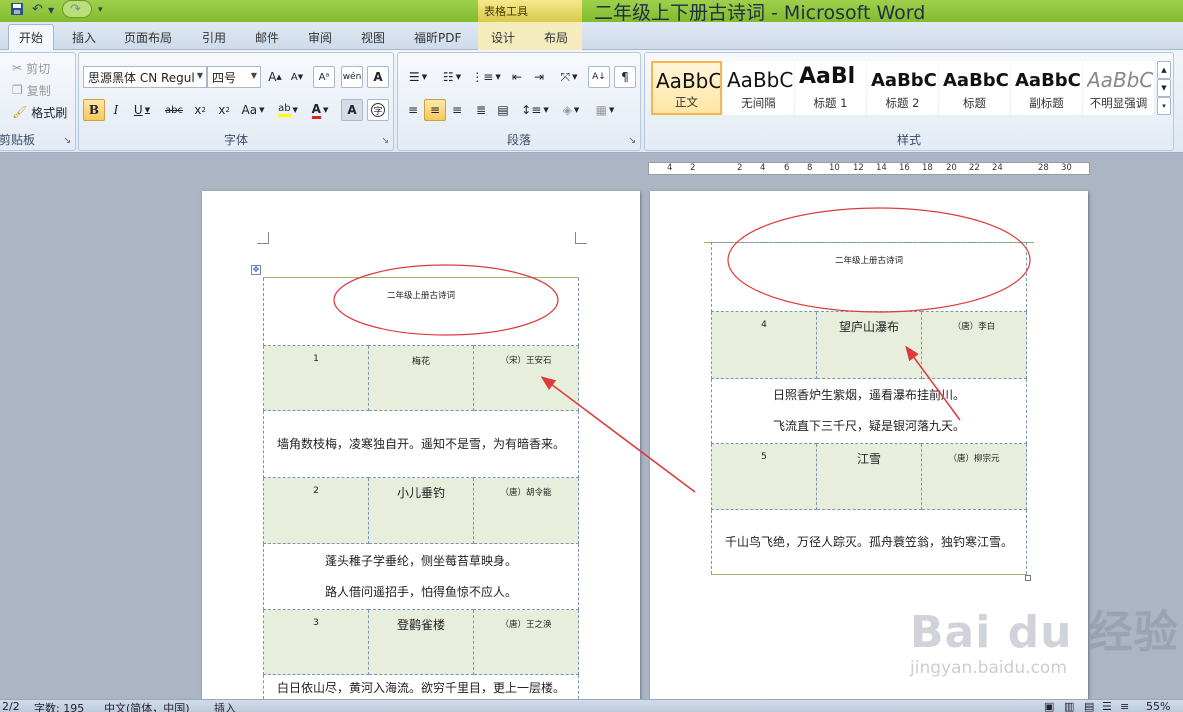 The width and height of the screenshot is (1183, 712). What do you see at coordinates (59, 706) in the screenshot?
I see `word-count: 字数: 195` at bounding box center [59, 706].